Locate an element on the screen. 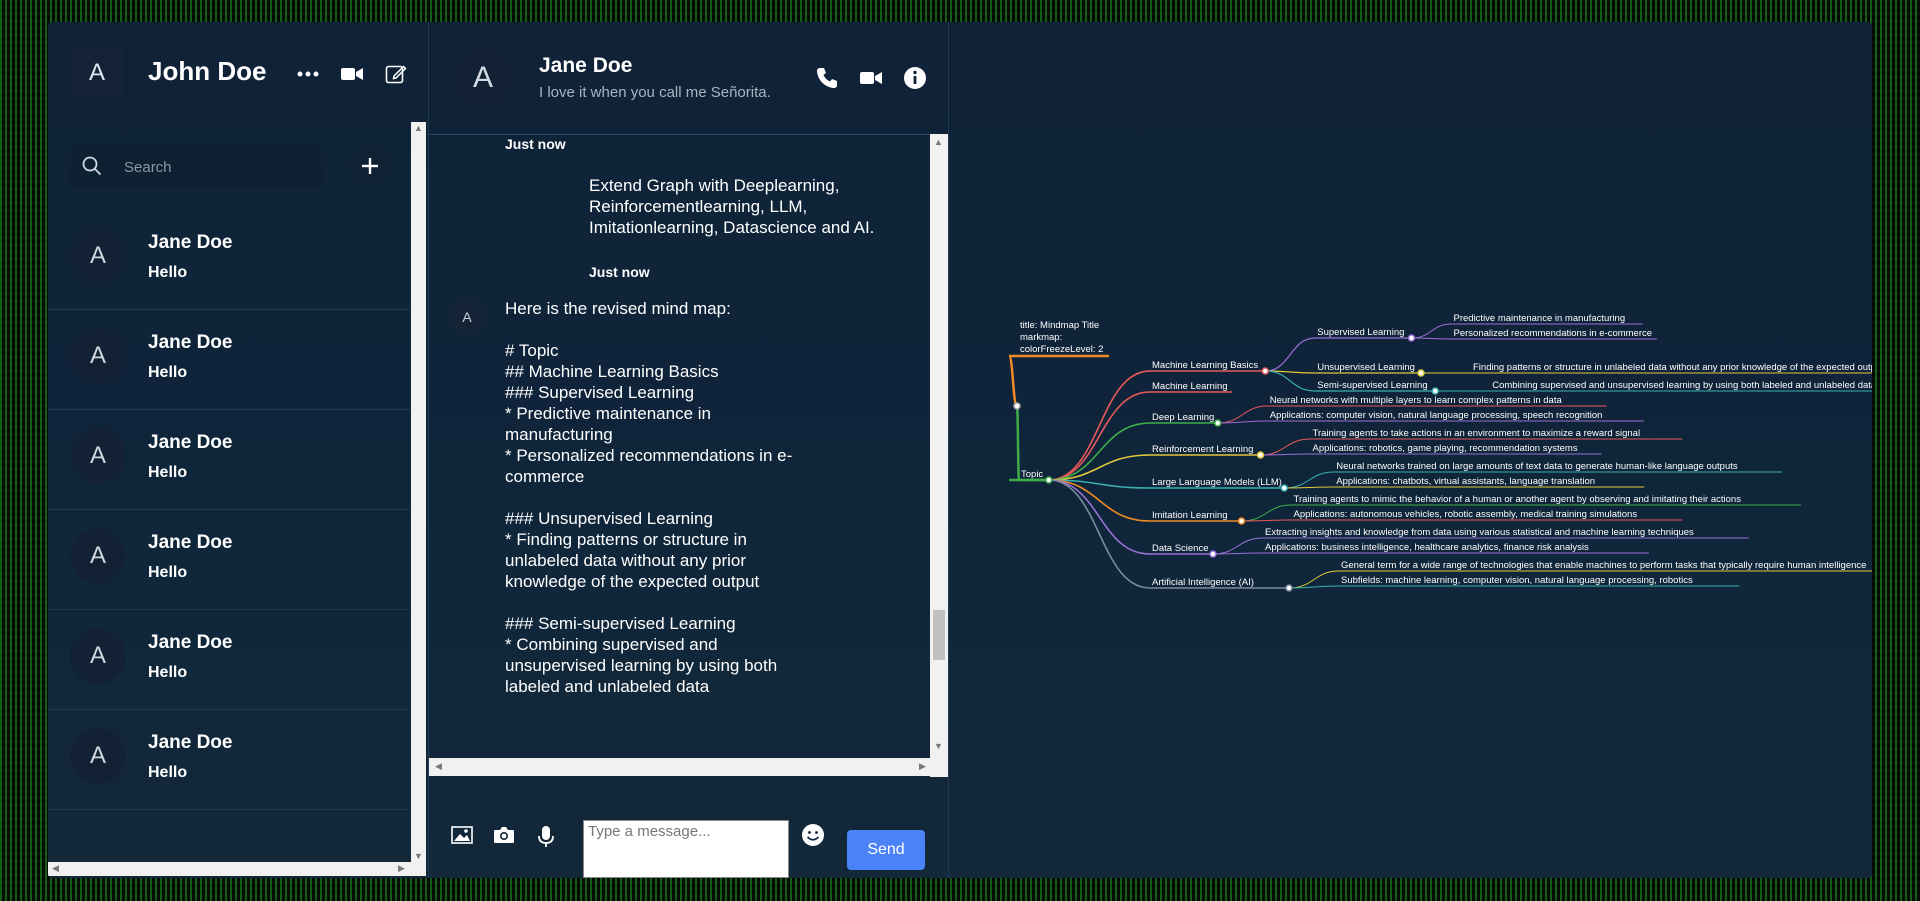 This screenshot has width=1920, height=901. mindmap-branch: Deep Learning is located at coordinates (1183, 417).